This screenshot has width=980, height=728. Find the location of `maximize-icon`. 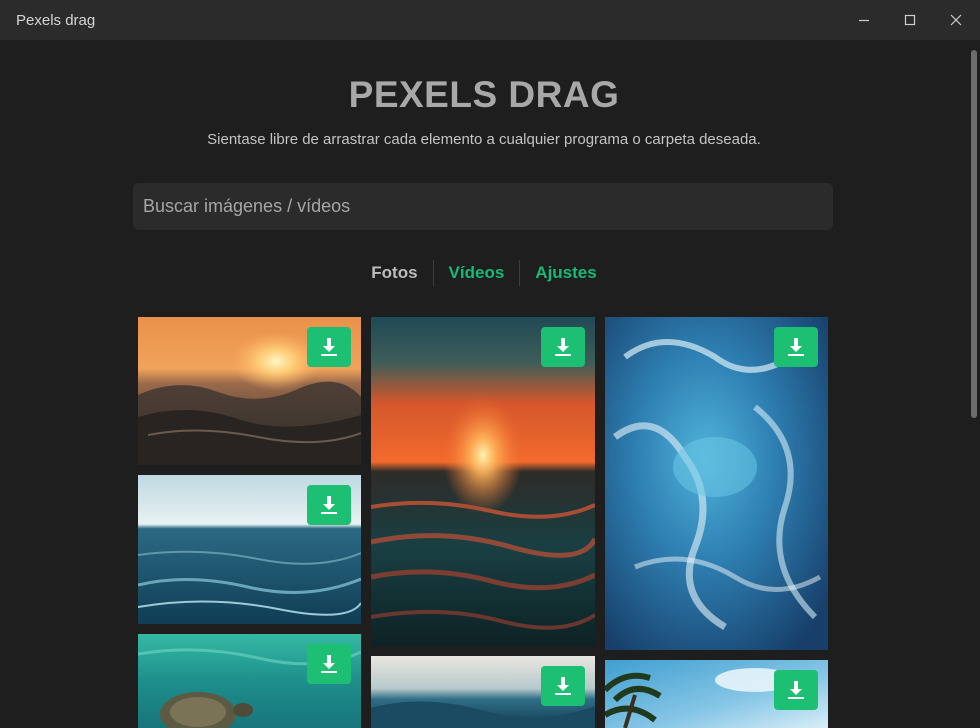

maximize-icon is located at coordinates (910, 20).